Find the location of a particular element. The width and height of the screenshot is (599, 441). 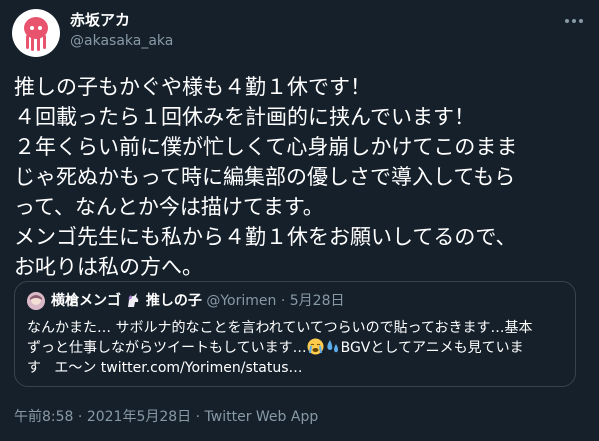

sweat-droplets-icon is located at coordinates (332, 346).